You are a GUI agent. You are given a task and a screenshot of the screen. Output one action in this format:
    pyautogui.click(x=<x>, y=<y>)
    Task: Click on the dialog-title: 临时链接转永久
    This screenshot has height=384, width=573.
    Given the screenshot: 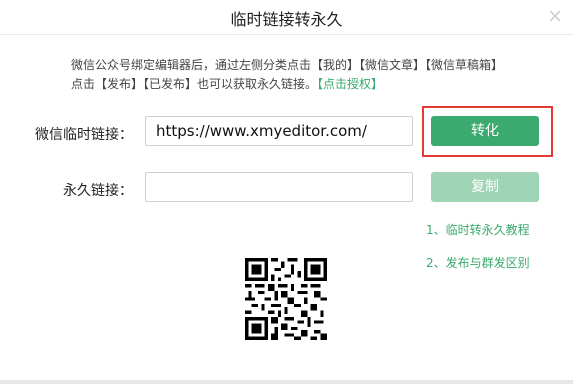 What is the action you would take?
    pyautogui.click(x=286, y=19)
    